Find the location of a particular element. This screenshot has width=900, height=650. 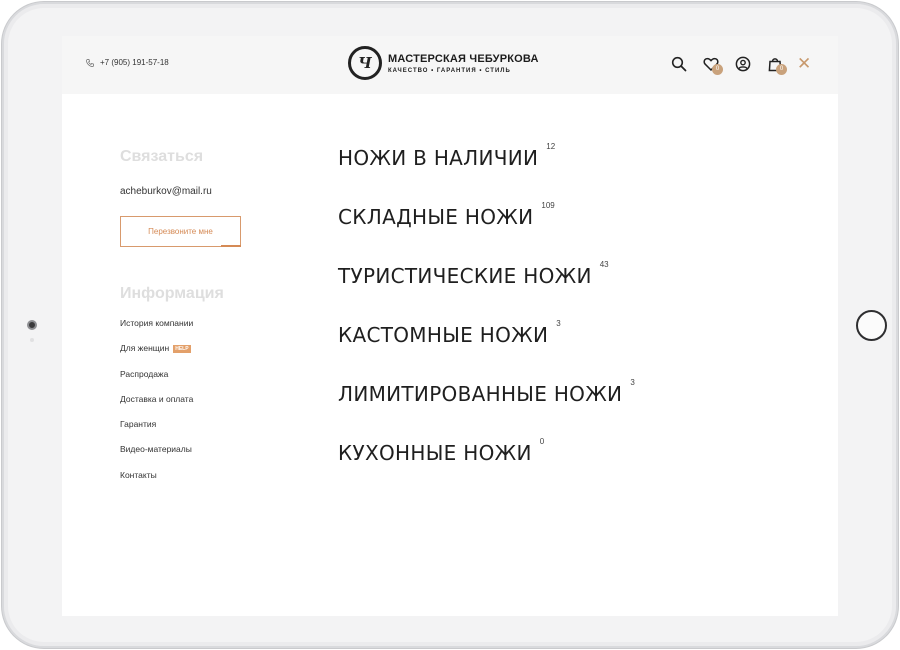

sensor-dot is located at coordinates (32, 340).